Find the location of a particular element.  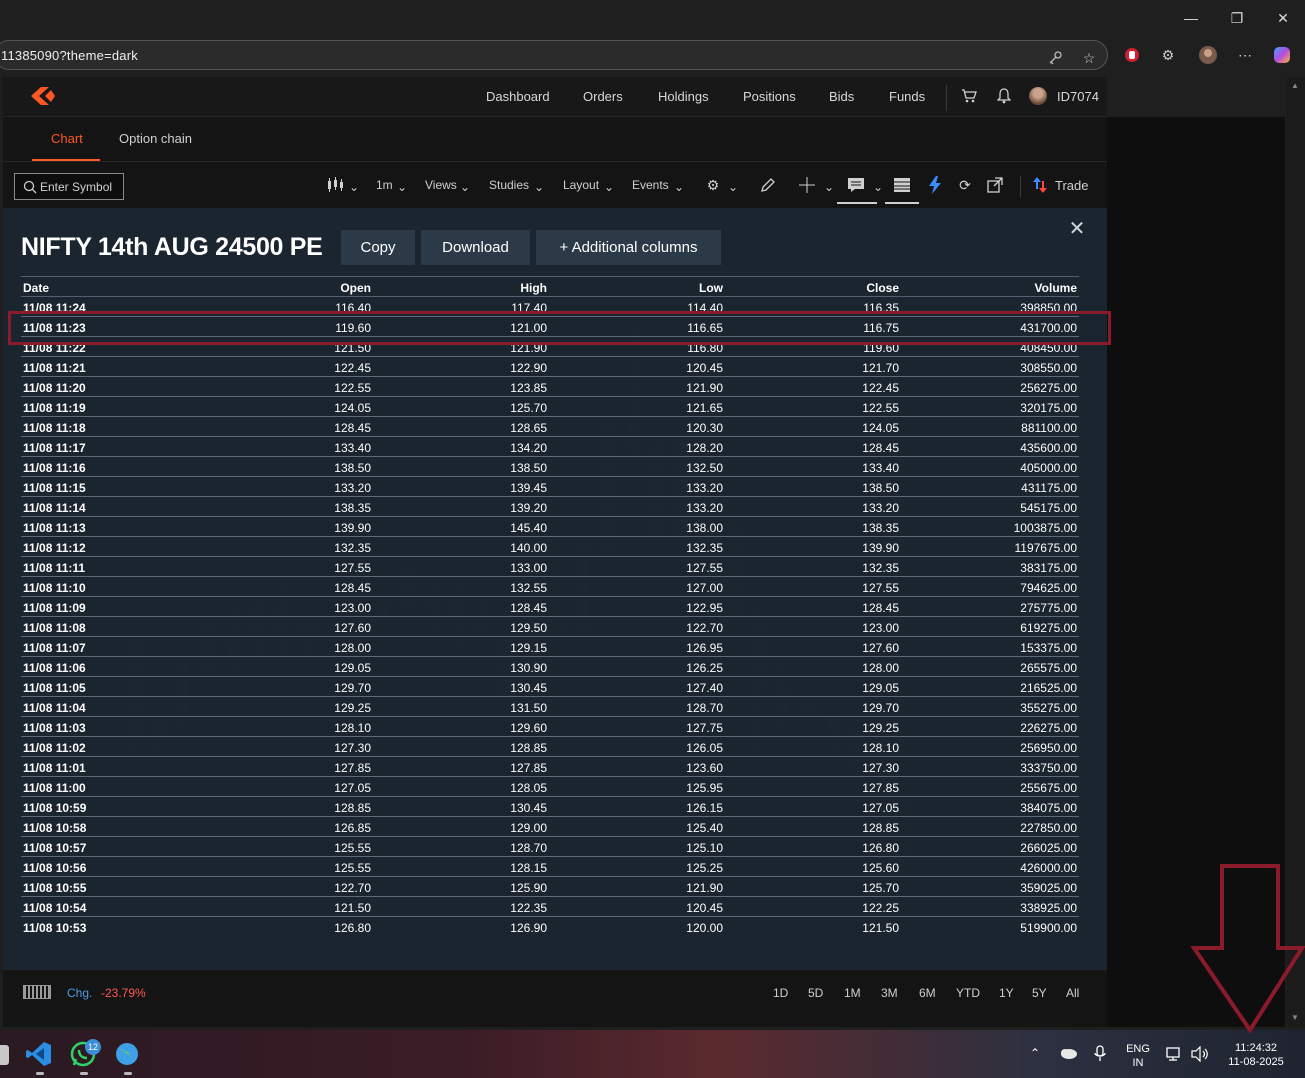

extension-red-icon is located at coordinates (1132, 55).